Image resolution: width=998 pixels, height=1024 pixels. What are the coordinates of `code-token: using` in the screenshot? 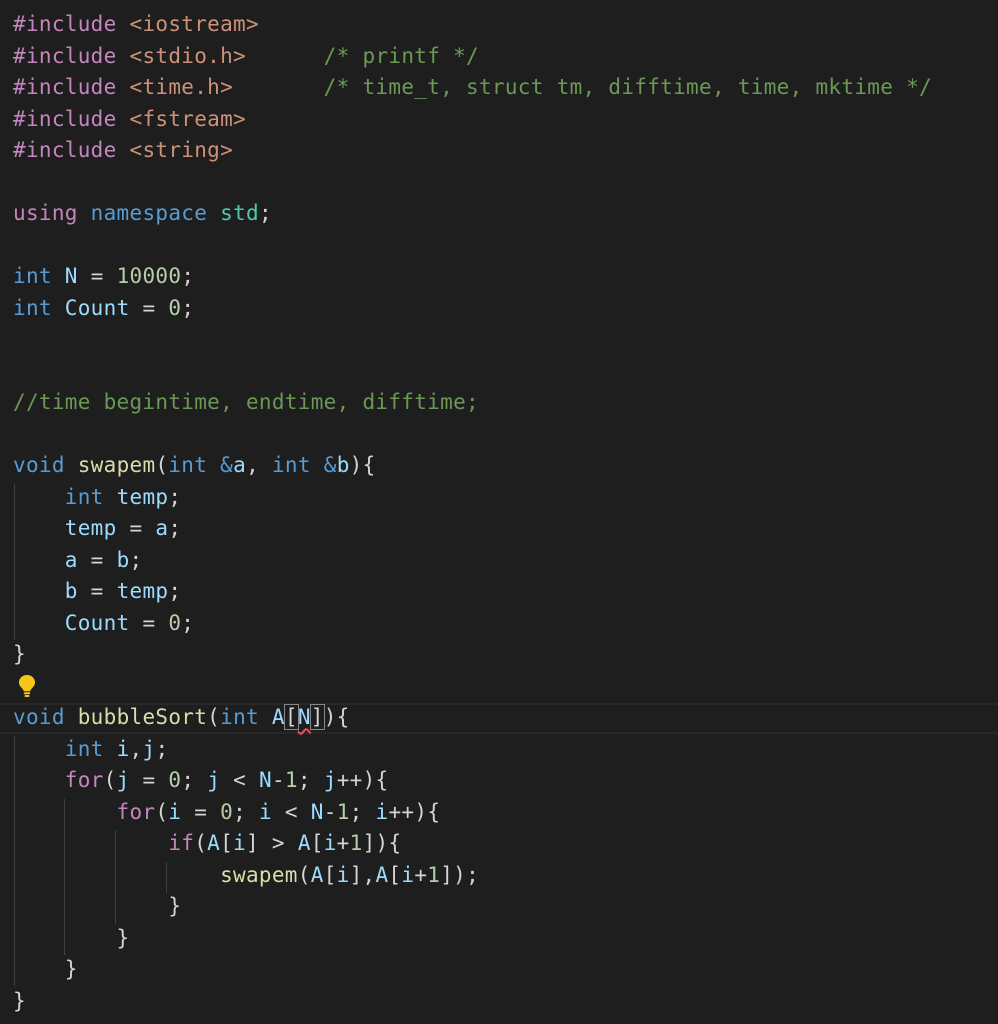 It's located at (45, 213).